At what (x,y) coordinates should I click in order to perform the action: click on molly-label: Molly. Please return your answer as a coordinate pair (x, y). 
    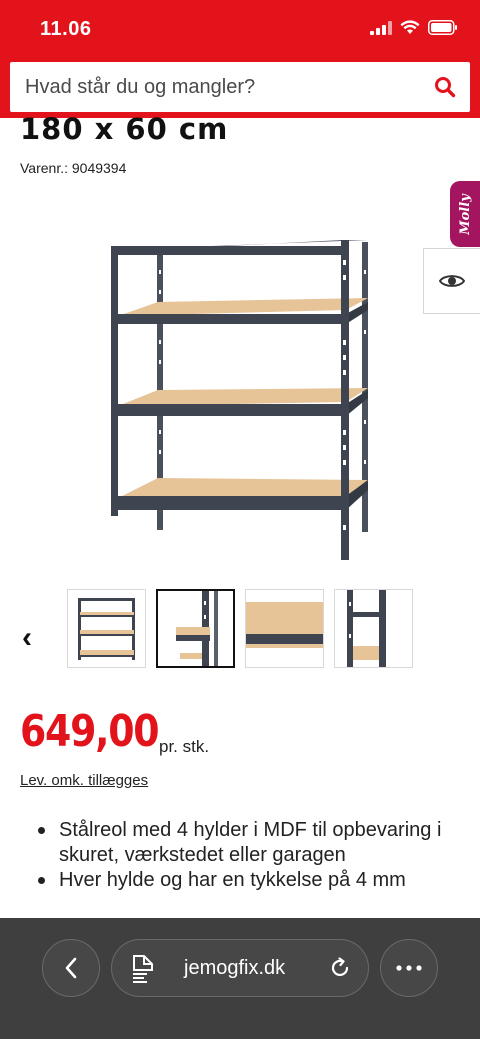
    Looking at the image, I should click on (465, 214).